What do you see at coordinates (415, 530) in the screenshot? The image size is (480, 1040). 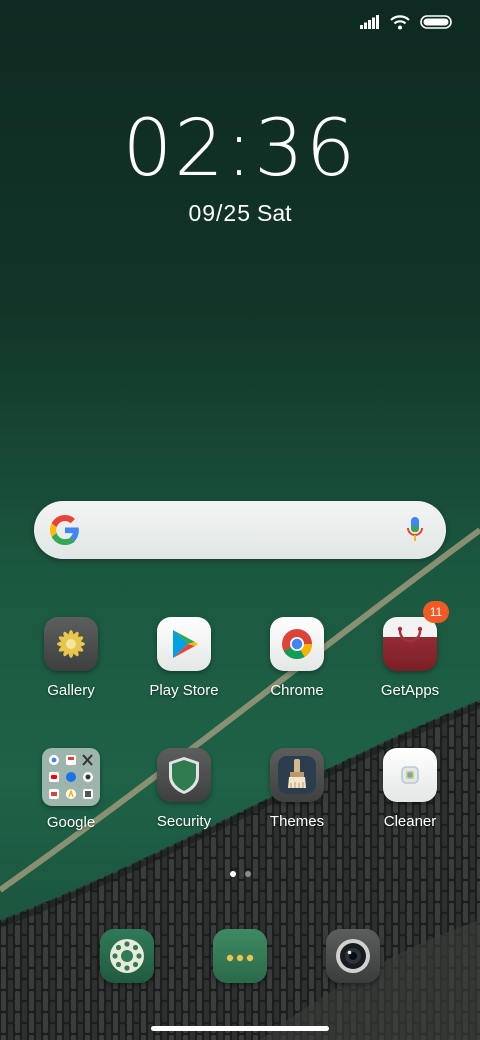 I see `mic-icon` at bounding box center [415, 530].